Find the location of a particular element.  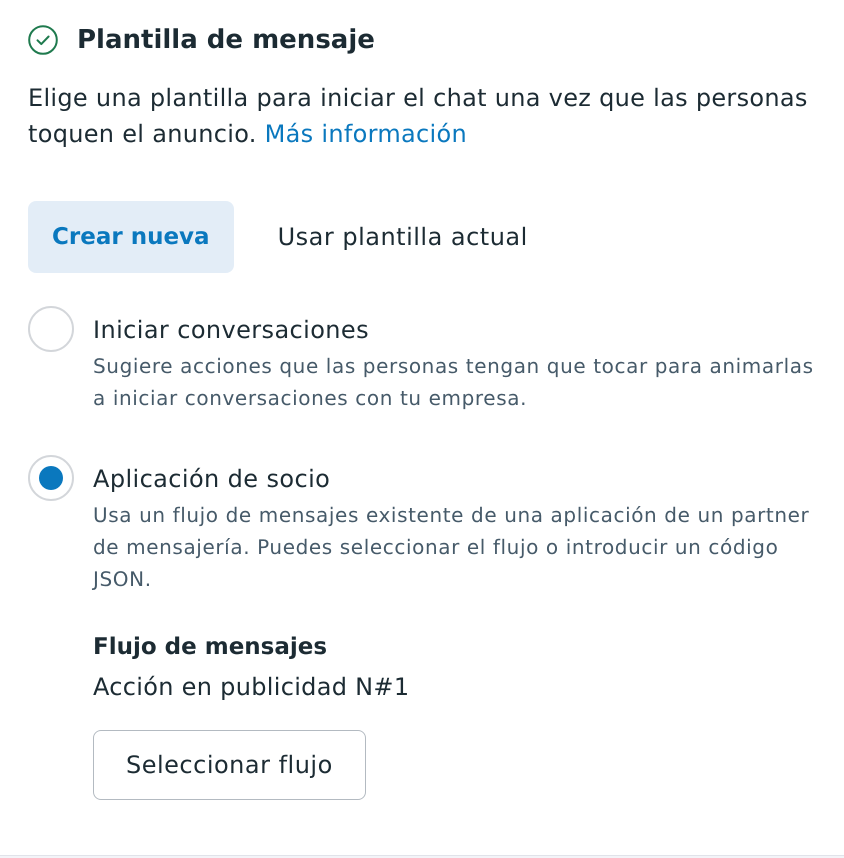

section-title: Plantilla de mensaje is located at coordinates (226, 40).